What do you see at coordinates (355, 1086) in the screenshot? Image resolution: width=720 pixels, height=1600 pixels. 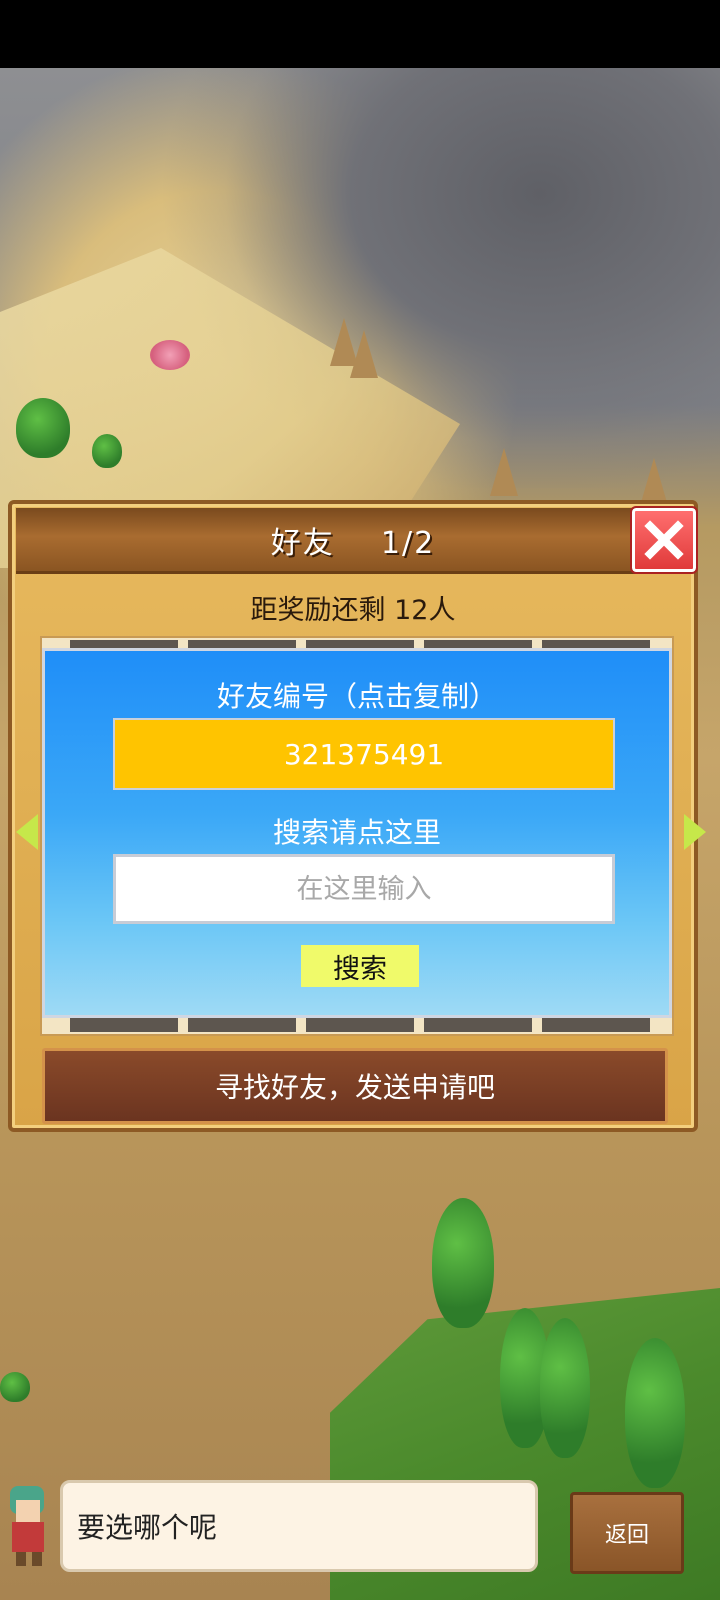 I see `find-friend-prompt: 寻找好友，发送申请吧` at bounding box center [355, 1086].